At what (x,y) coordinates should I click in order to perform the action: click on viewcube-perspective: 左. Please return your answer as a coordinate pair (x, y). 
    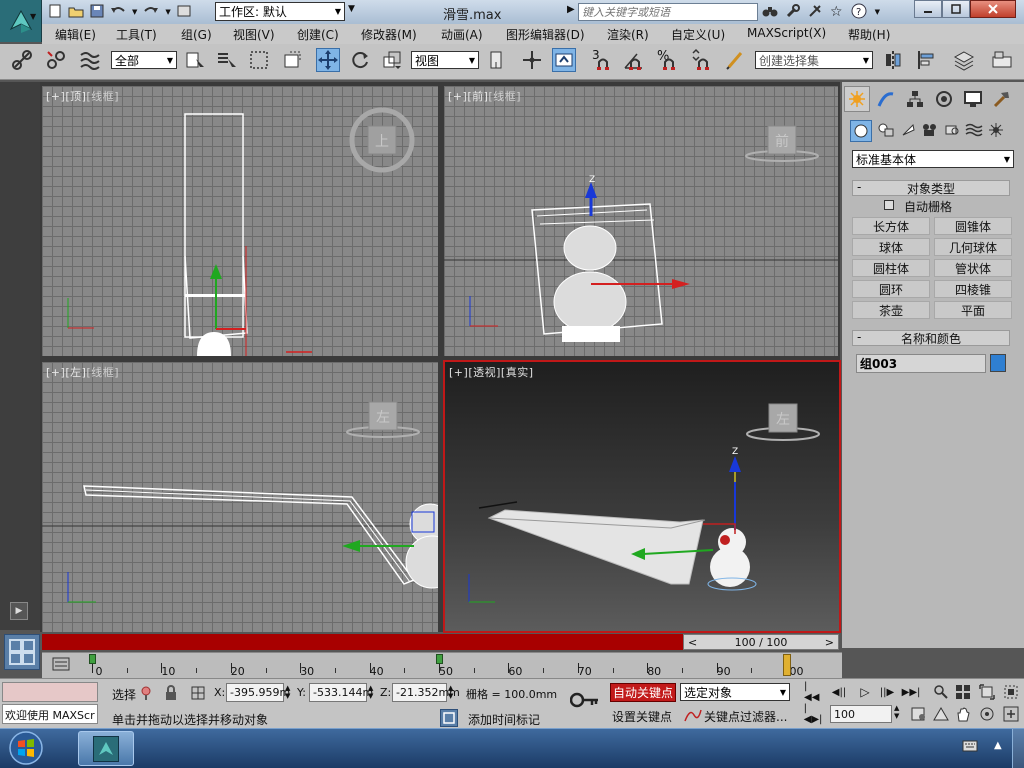
    Looking at the image, I should click on (783, 422).